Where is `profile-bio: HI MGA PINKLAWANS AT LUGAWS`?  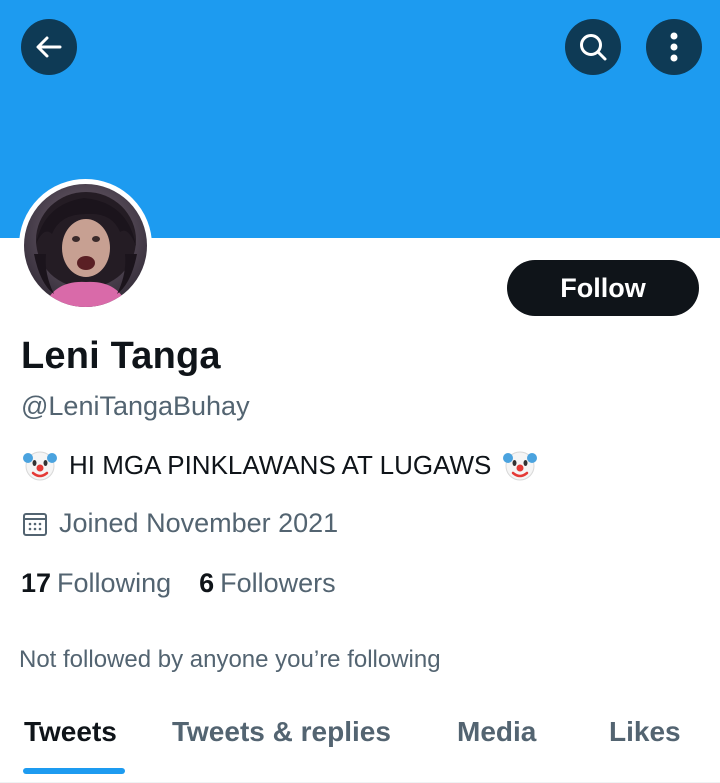 profile-bio: HI MGA PINKLAWANS AT LUGAWS is located at coordinates (280, 465).